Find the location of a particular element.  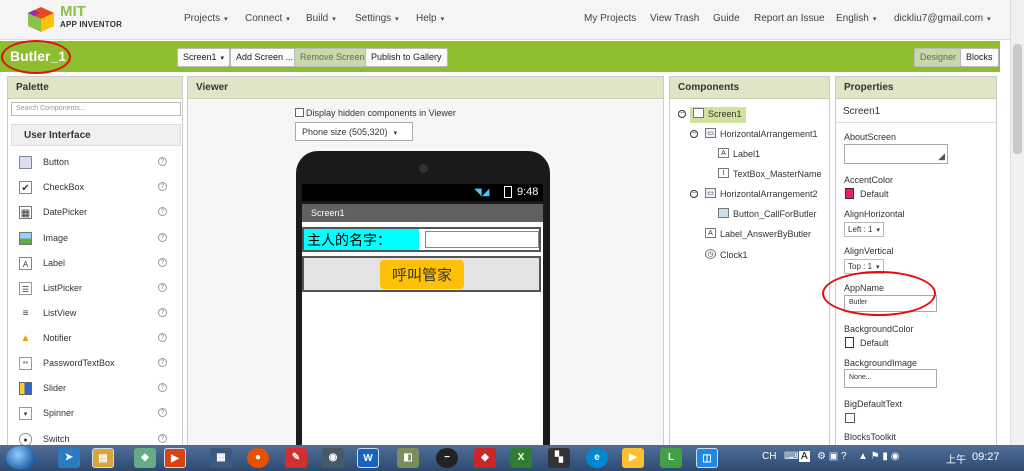

horizontal-arrangement-1: 主人的名字： is located at coordinates (421, 239).